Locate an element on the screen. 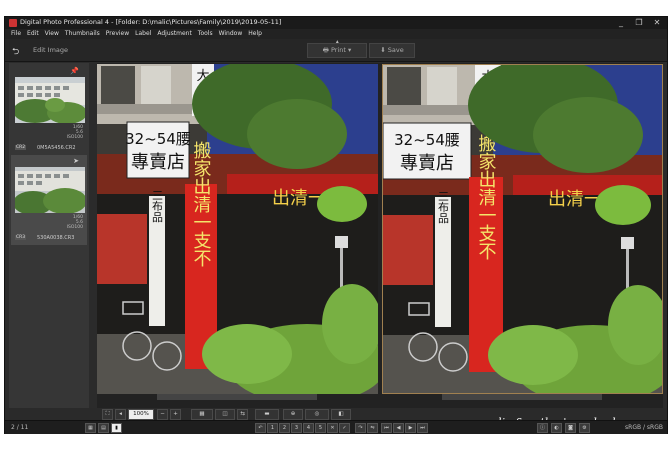  save-label: Save is located at coordinates (395, 50).